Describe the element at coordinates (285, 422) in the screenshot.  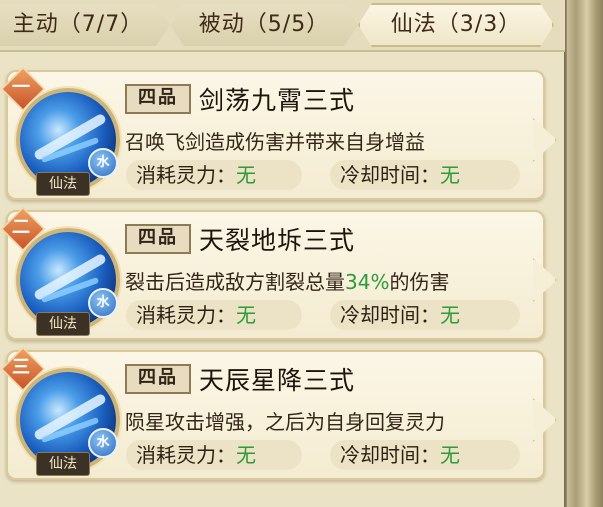
I see `skill-description: 陨星攻击增强，之后为自身回复灵力` at that location.